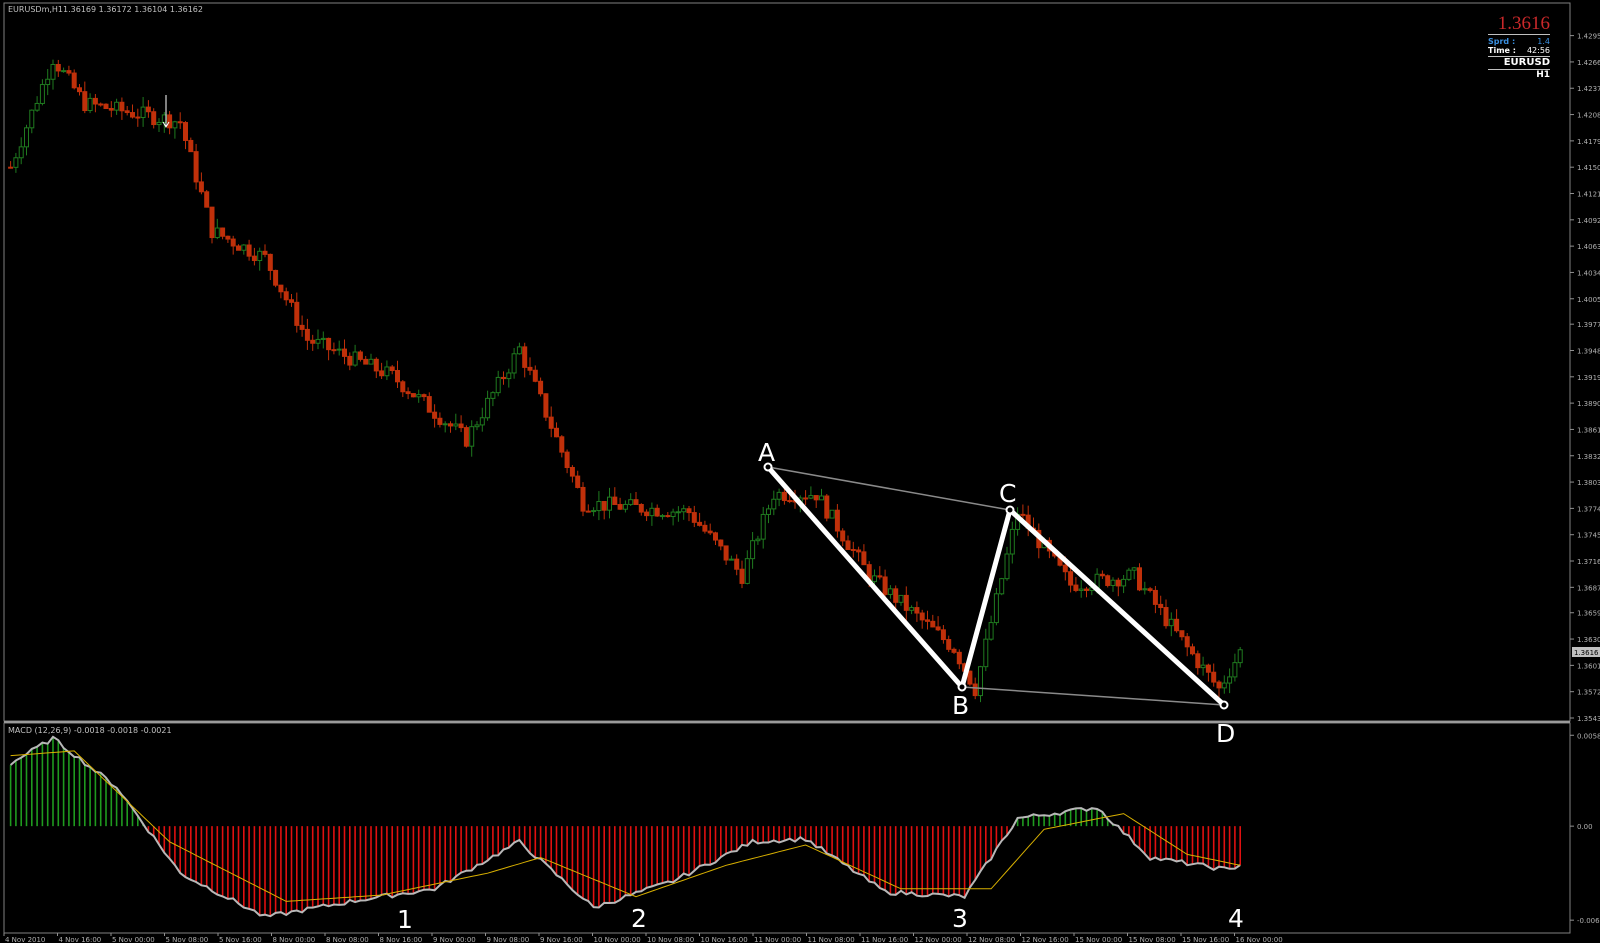 The height and width of the screenshot is (943, 1600). I want to click on price-tick-label: 1.3948, so click(1588, 351).